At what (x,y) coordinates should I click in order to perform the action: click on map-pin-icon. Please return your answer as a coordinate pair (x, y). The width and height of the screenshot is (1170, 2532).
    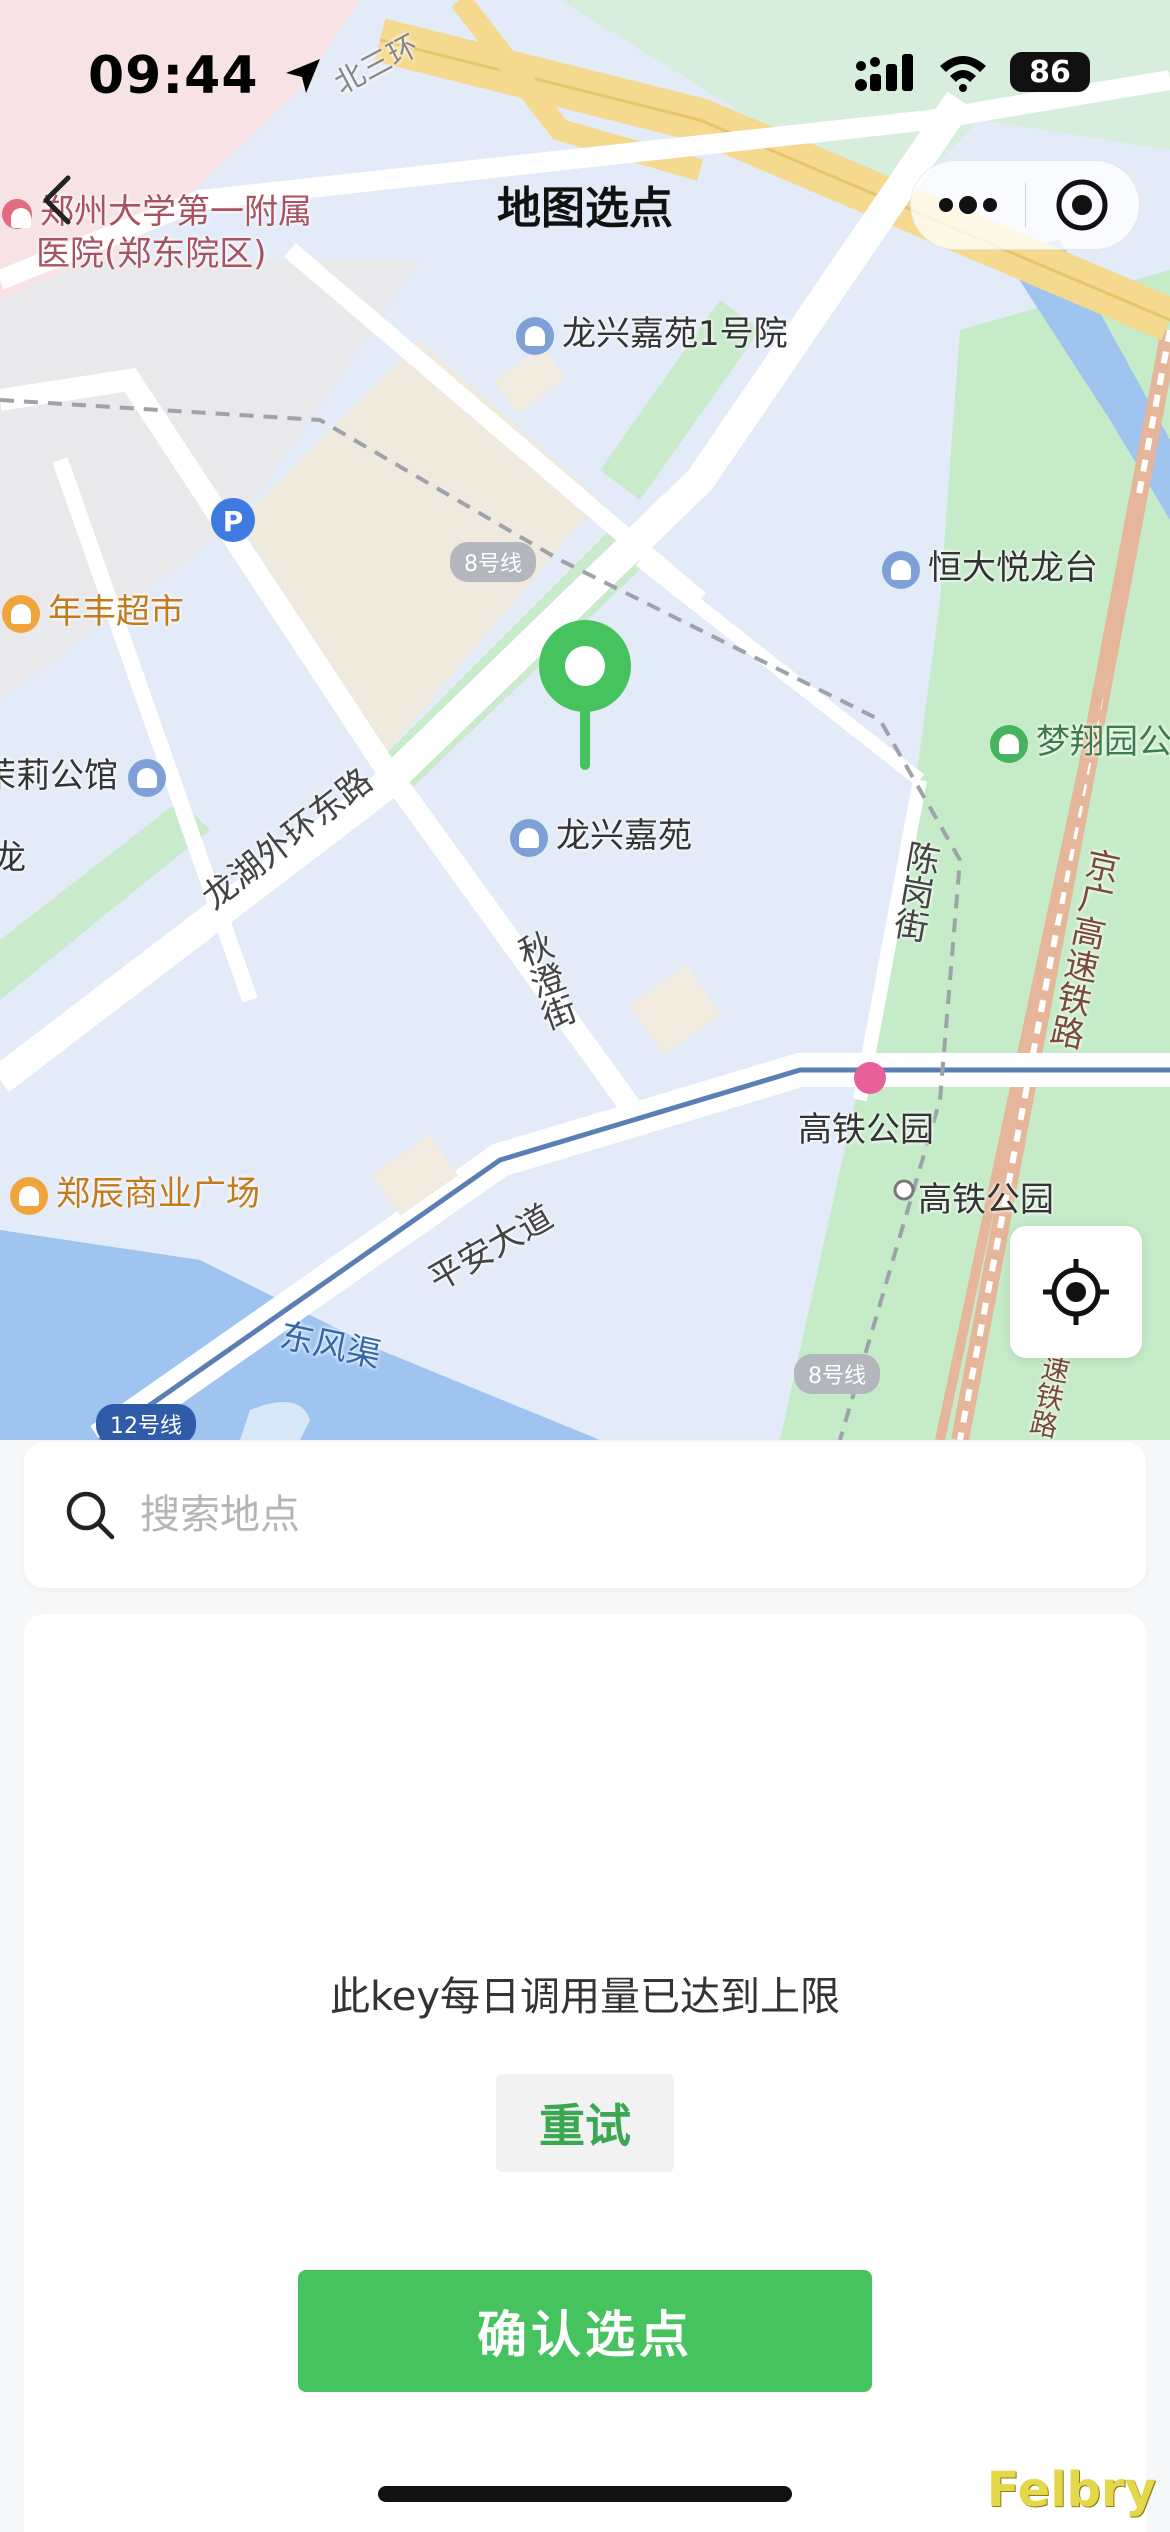
    Looking at the image, I should click on (585, 698).